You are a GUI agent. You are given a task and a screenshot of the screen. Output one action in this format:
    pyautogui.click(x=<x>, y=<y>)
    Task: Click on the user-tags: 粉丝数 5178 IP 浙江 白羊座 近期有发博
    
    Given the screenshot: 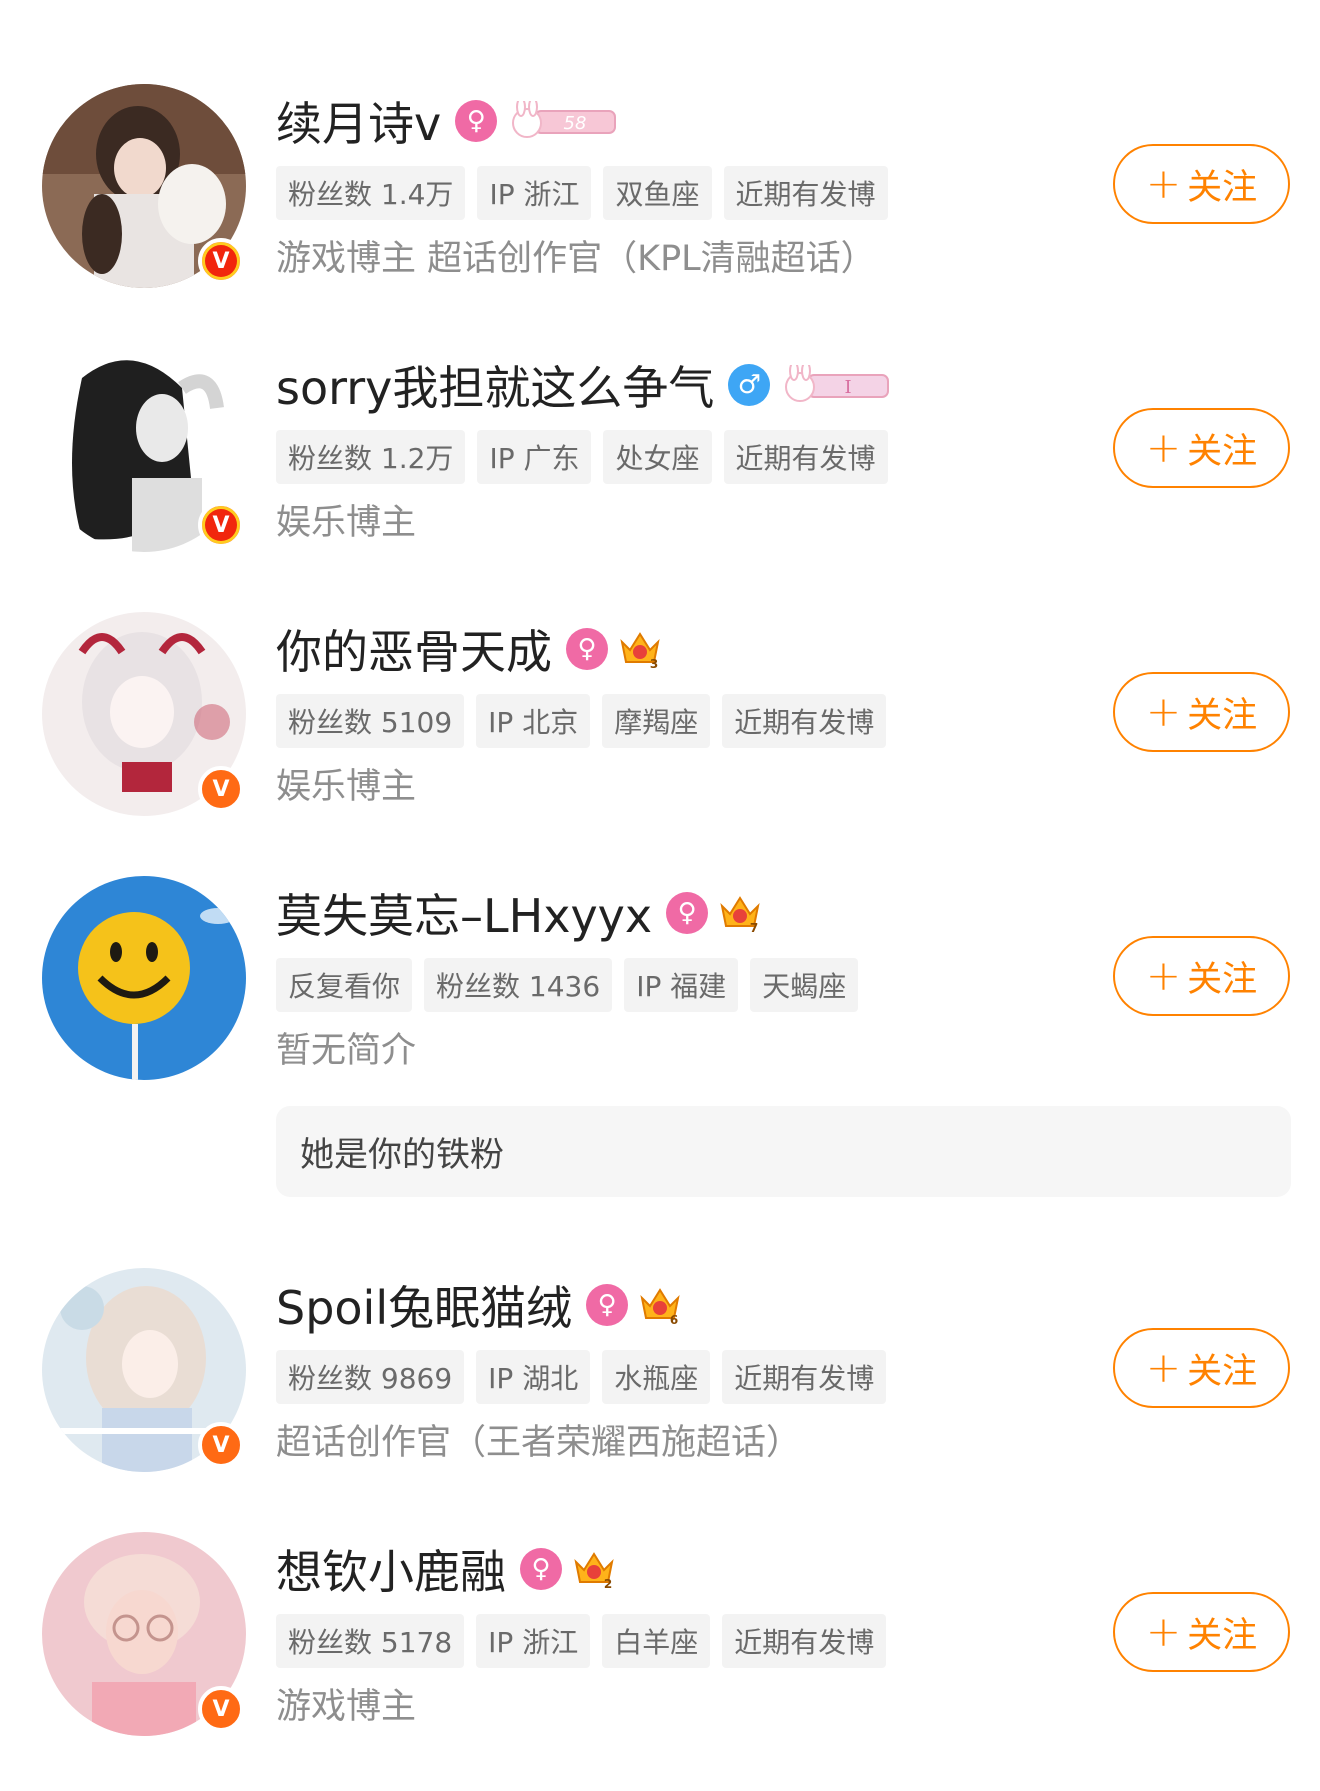 What is the action you would take?
    pyautogui.click(x=587, y=1641)
    